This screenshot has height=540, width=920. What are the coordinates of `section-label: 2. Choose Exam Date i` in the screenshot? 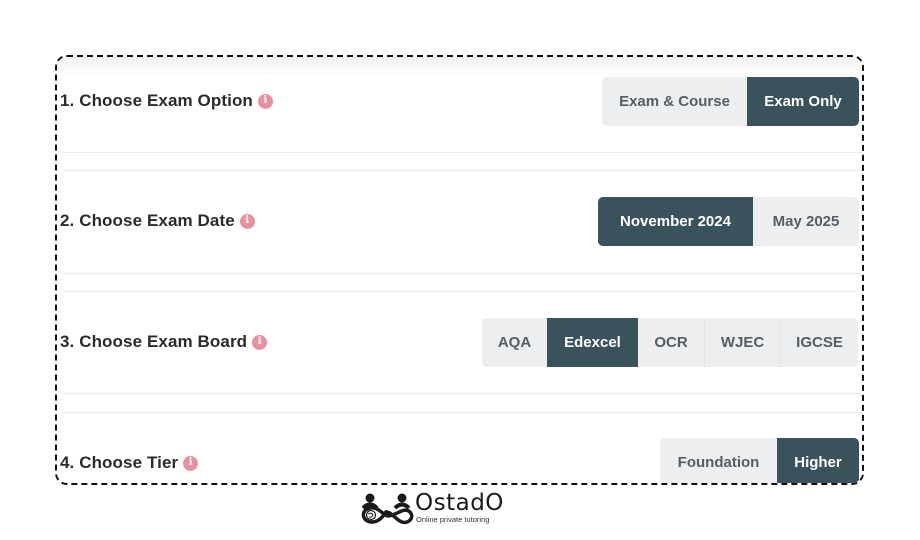 It's located at (157, 221).